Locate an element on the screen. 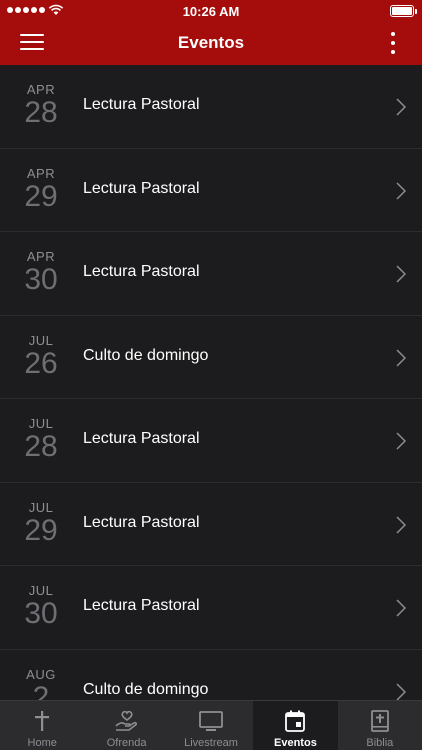 The height and width of the screenshot is (750, 422). event-row: AUG 2 Culto de domingo is located at coordinates (211, 674).